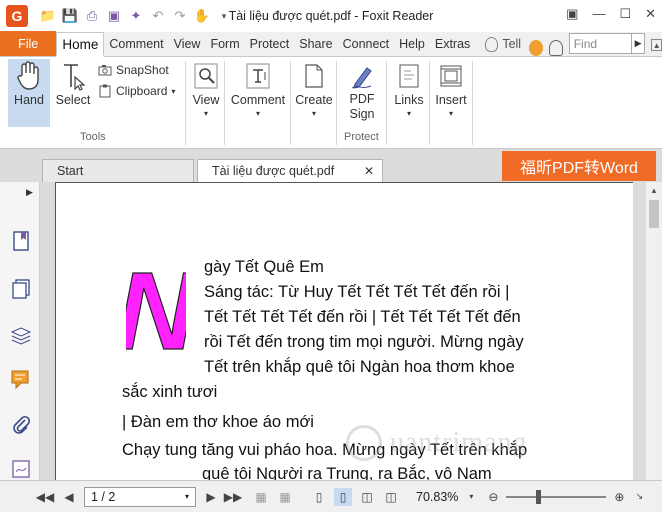  Describe the element at coordinates (639, 497) in the screenshot. I see `fullscreen-icon: ↘` at that location.